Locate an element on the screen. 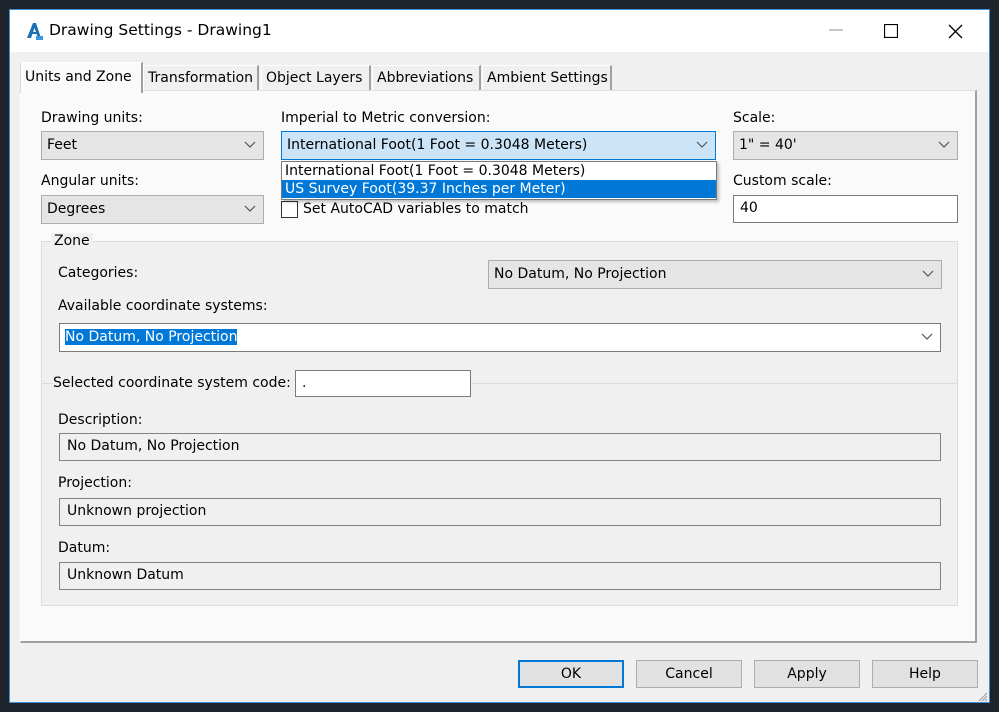 The height and width of the screenshot is (712, 999). datum-field: Unknown Datum is located at coordinates (500, 576).